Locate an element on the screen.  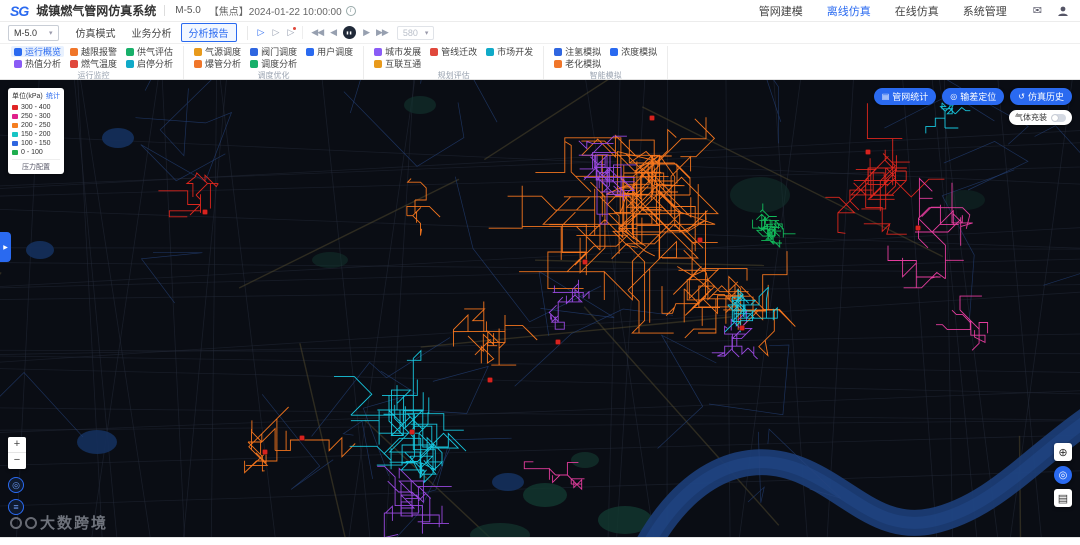
crosshair-button: ⊕ is located at coordinates (1063, 452).